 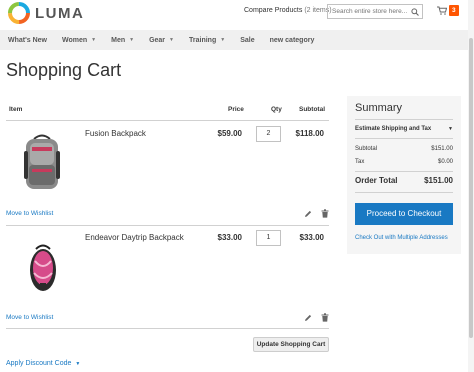 I want to click on multiple-addresses-link: Check Out with Multiple Addresses, so click(x=401, y=238).